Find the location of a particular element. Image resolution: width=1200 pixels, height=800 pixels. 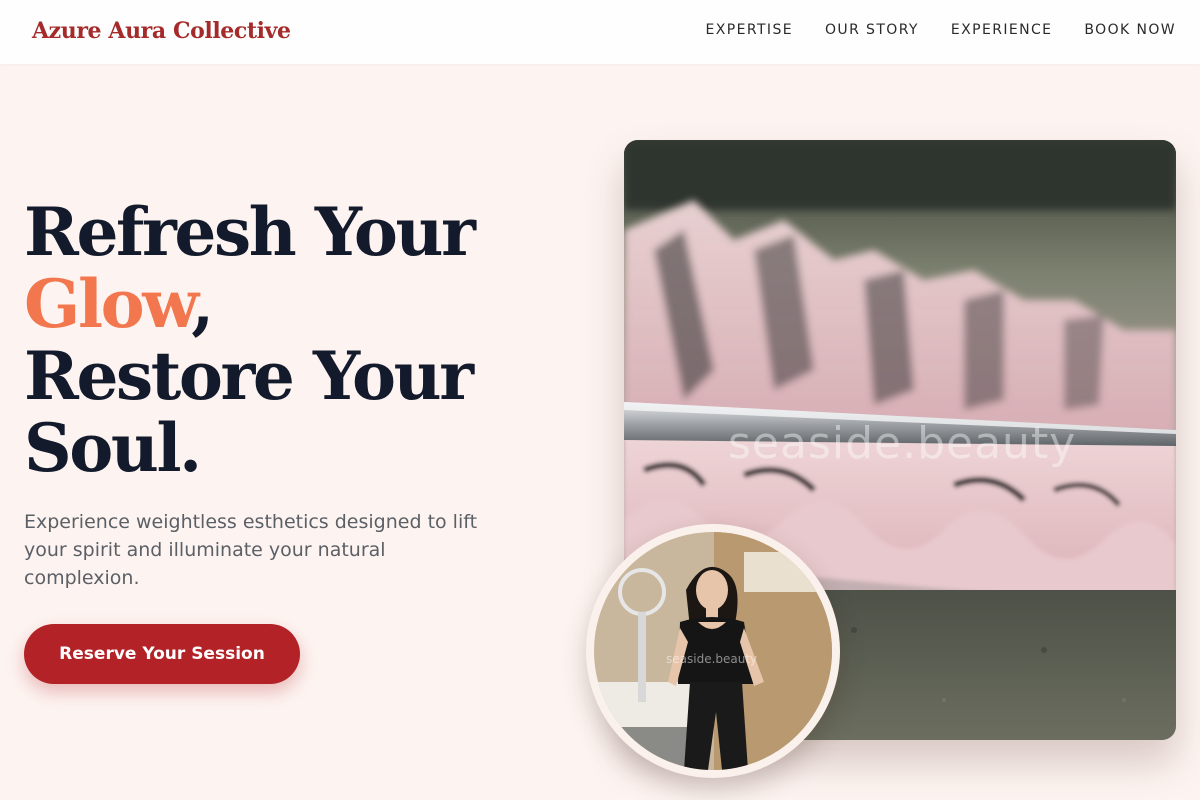

portrait-photo: seaside.beauty is located at coordinates (713, 651).